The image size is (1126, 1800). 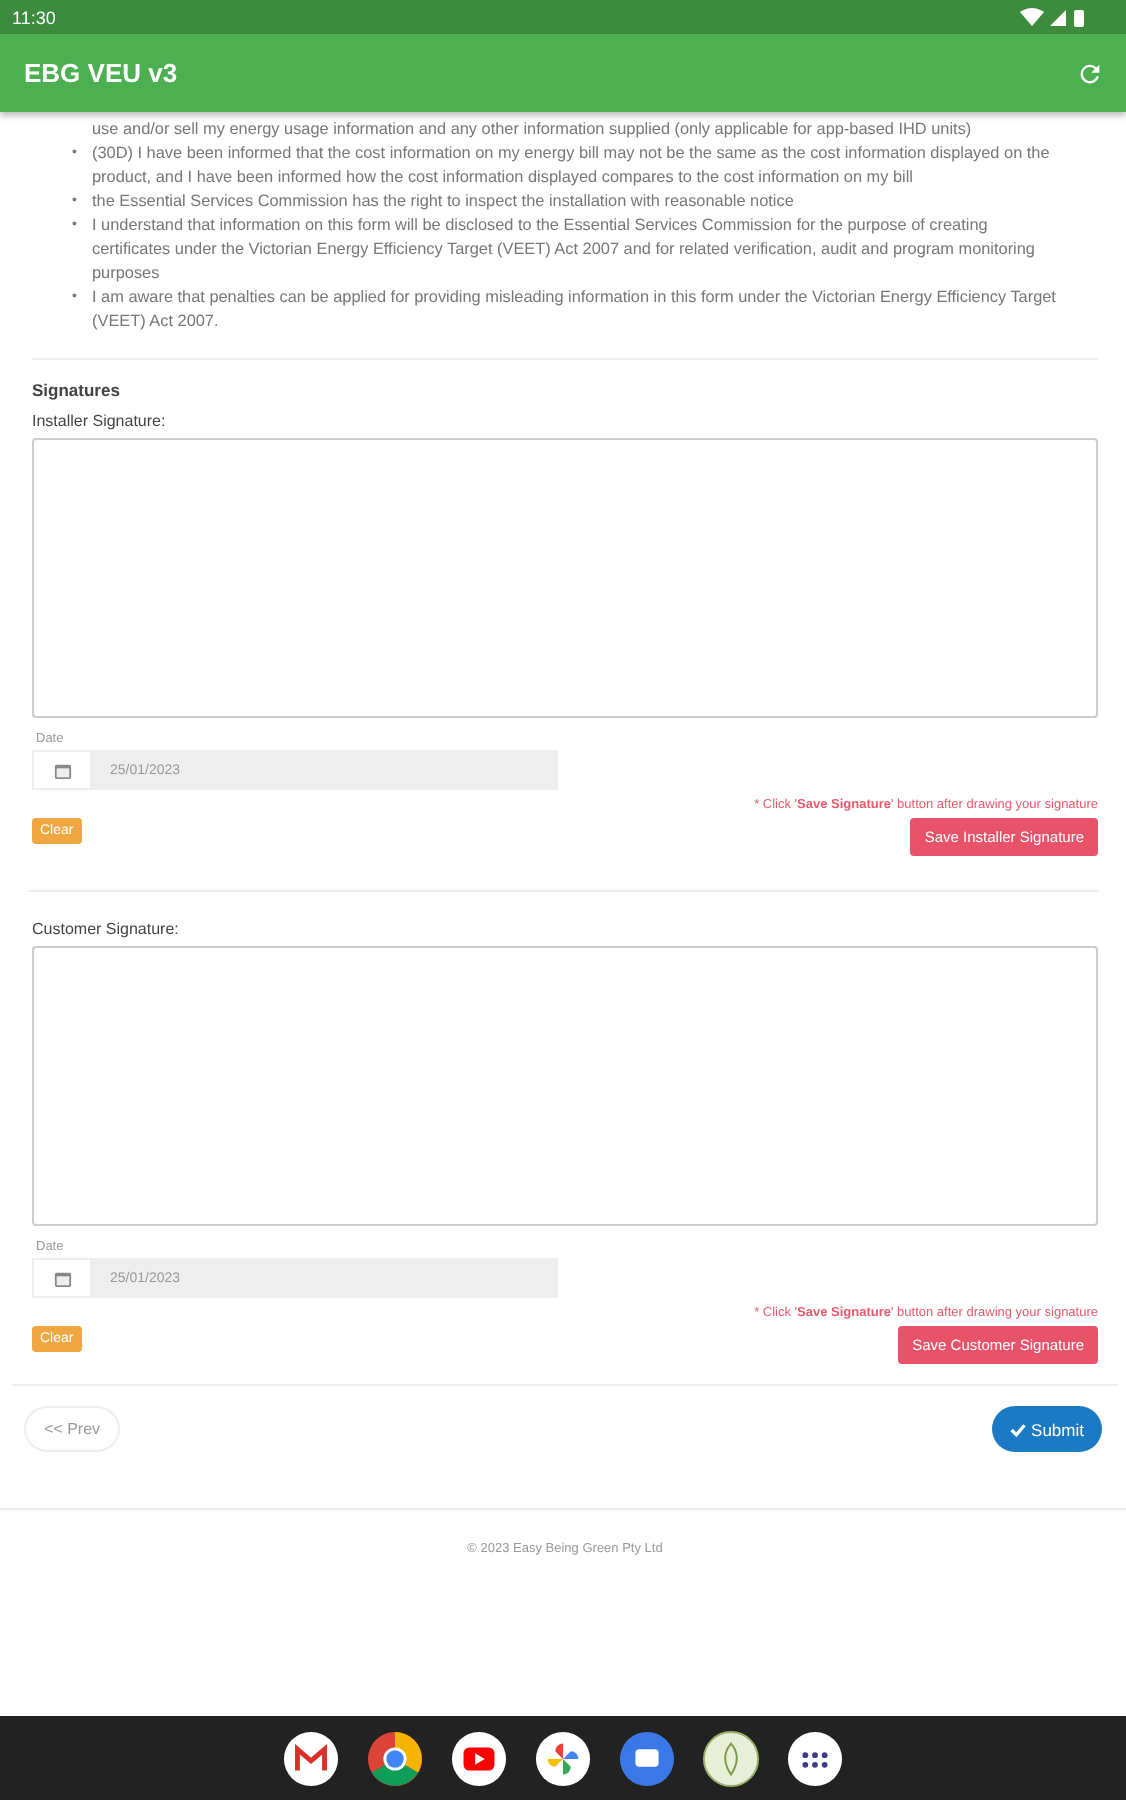 I want to click on video-play-icon, so click(x=479, y=1758).